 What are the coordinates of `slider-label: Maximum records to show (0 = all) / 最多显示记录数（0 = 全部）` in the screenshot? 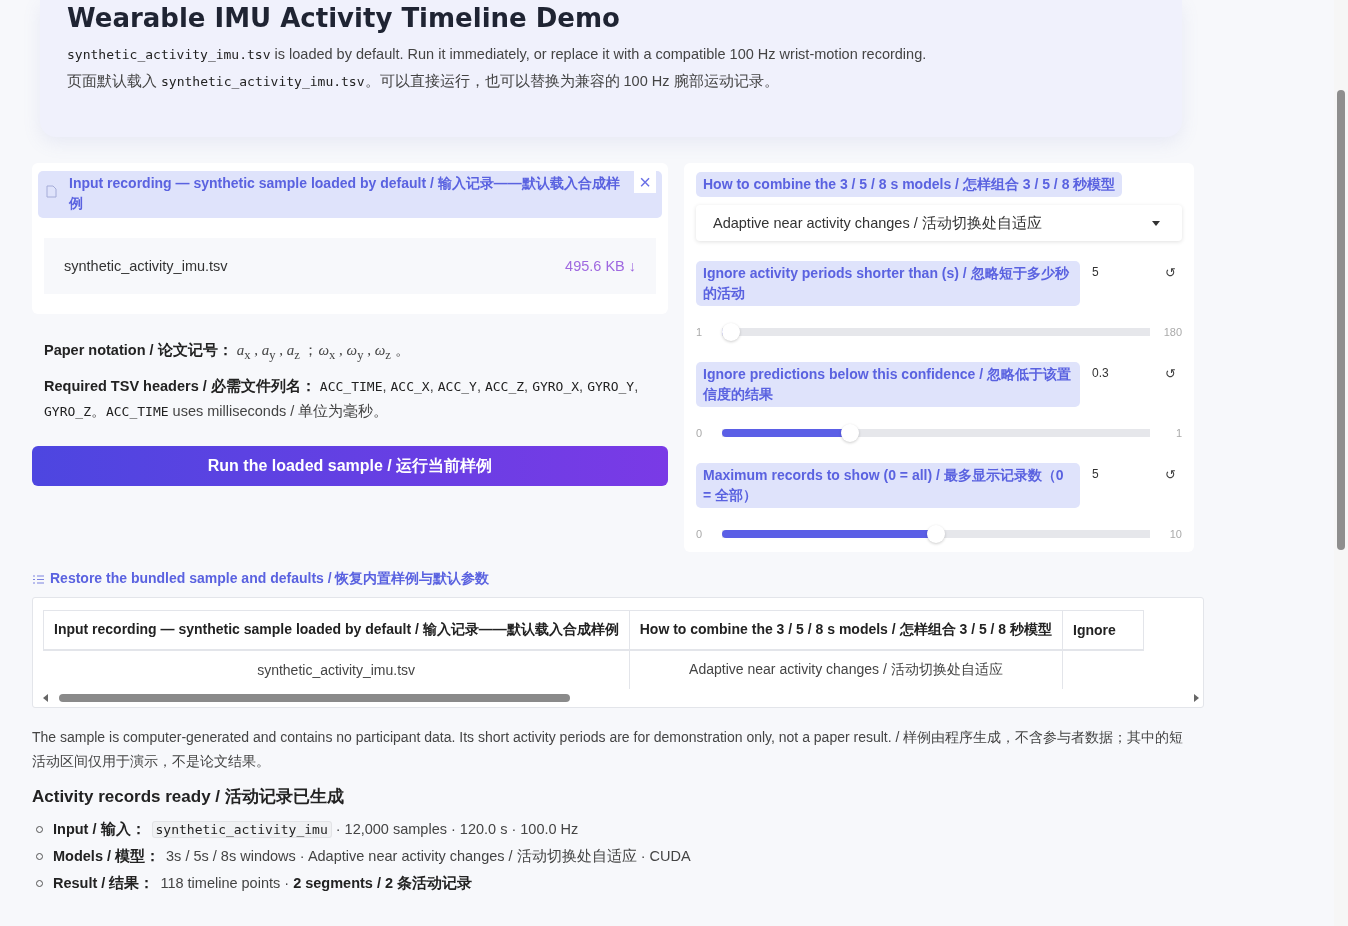 It's located at (888, 485).